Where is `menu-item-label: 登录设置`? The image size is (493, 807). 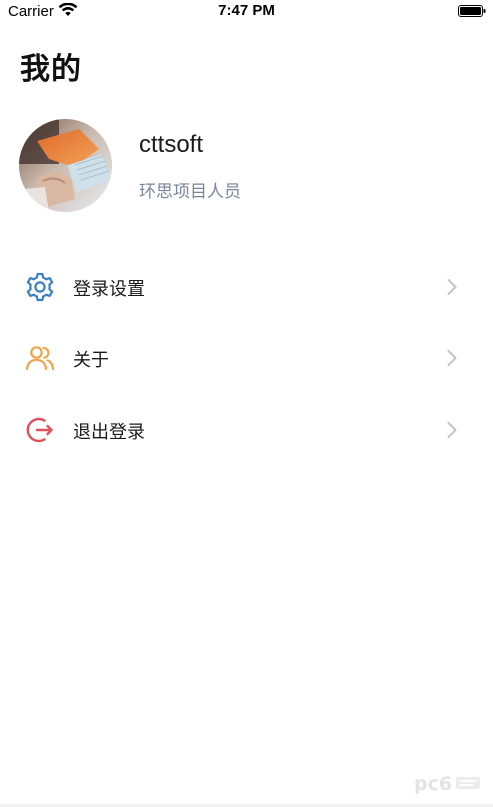 menu-item-label: 登录设置 is located at coordinates (109, 289).